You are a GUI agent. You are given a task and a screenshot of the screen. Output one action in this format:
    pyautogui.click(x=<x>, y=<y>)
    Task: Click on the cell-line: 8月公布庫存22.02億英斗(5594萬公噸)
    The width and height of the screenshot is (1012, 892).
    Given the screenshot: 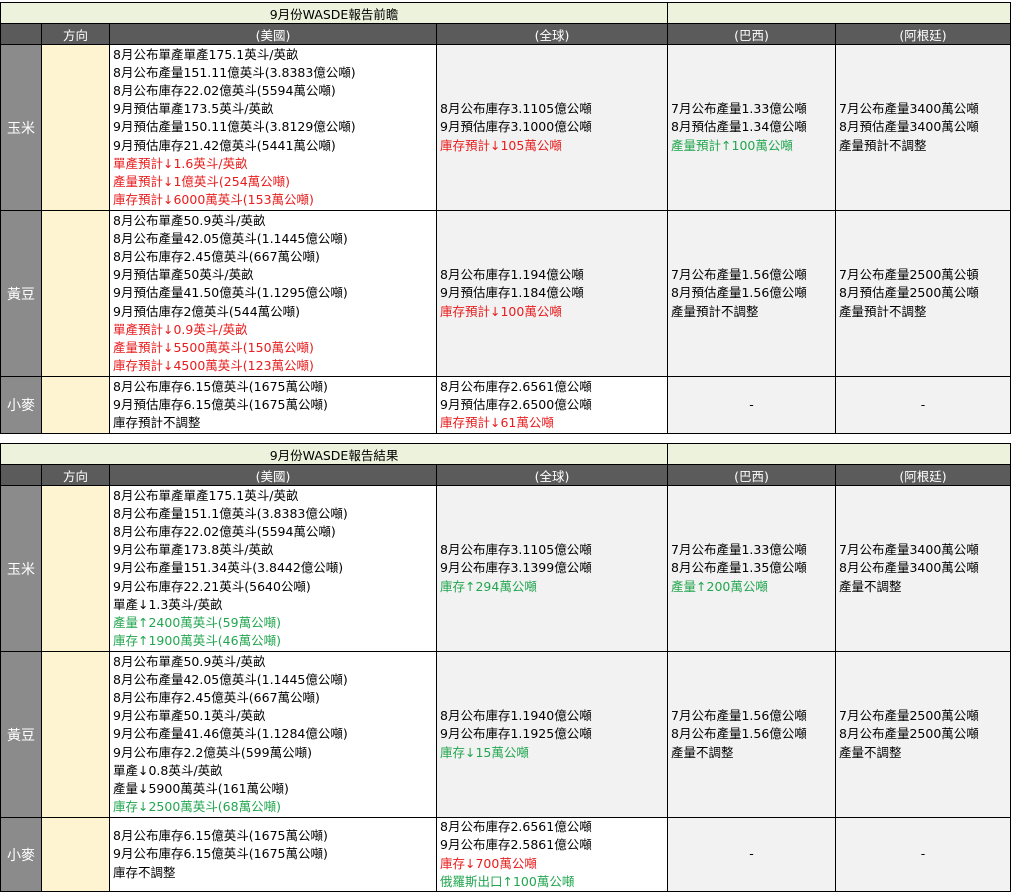 What is the action you would take?
    pyautogui.click(x=224, y=90)
    